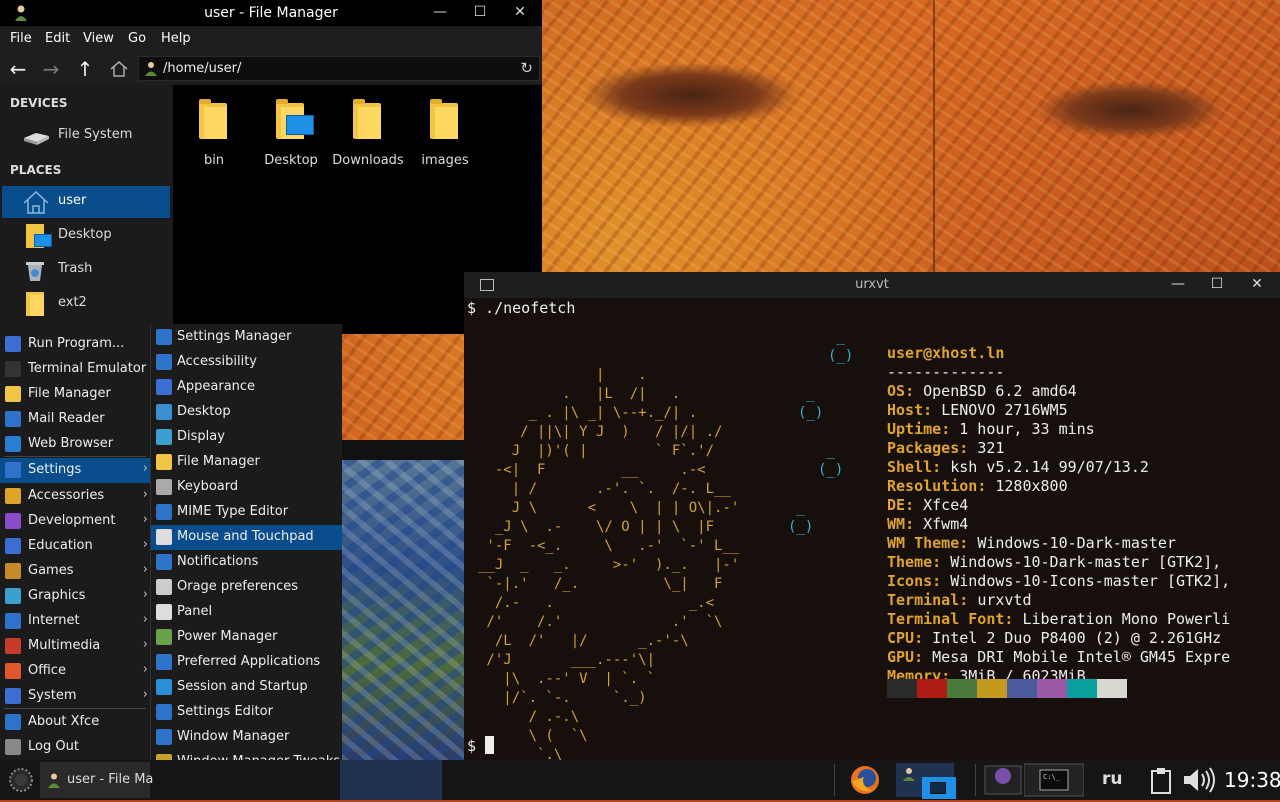 This screenshot has width=1280, height=802. Describe the element at coordinates (246, 712) in the screenshot. I see `submenu-item-settings-editor: Settings Editor` at that location.